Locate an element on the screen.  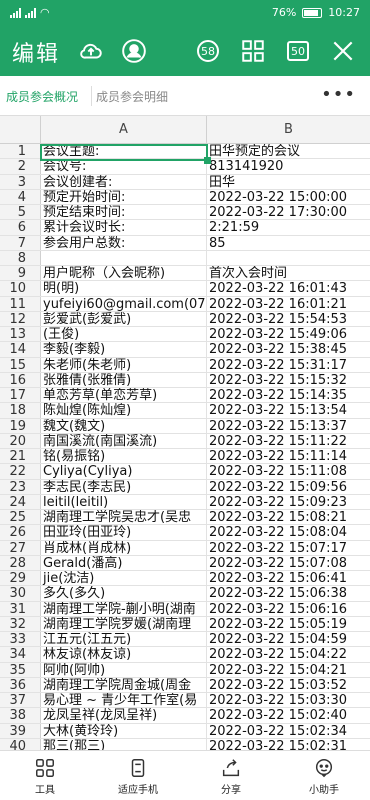
close-icon is located at coordinates (343, 51).